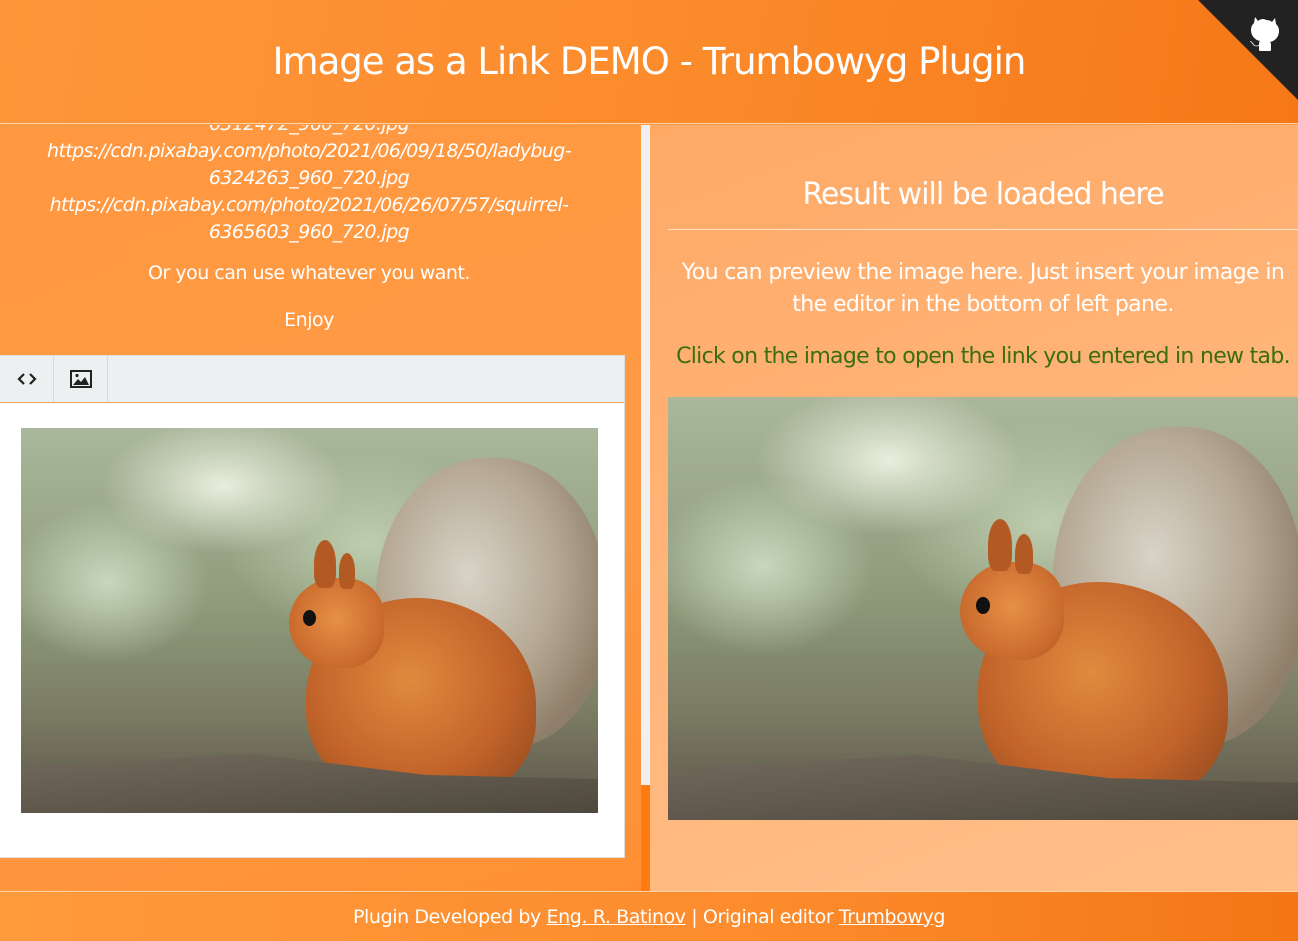 The width and height of the screenshot is (1298, 941). Describe the element at coordinates (312, 379) in the screenshot. I see `editor-toolbar` at that location.